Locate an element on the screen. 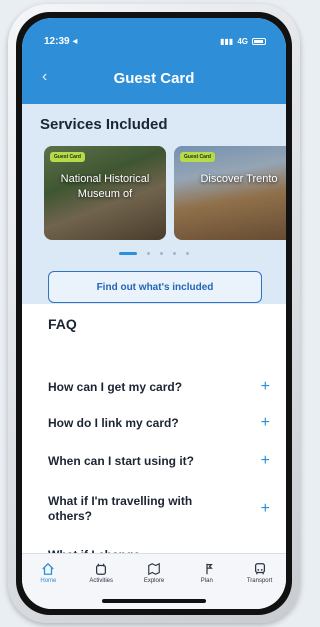  status-indicators: ▮▮▮ 4G is located at coordinates (243, 41).